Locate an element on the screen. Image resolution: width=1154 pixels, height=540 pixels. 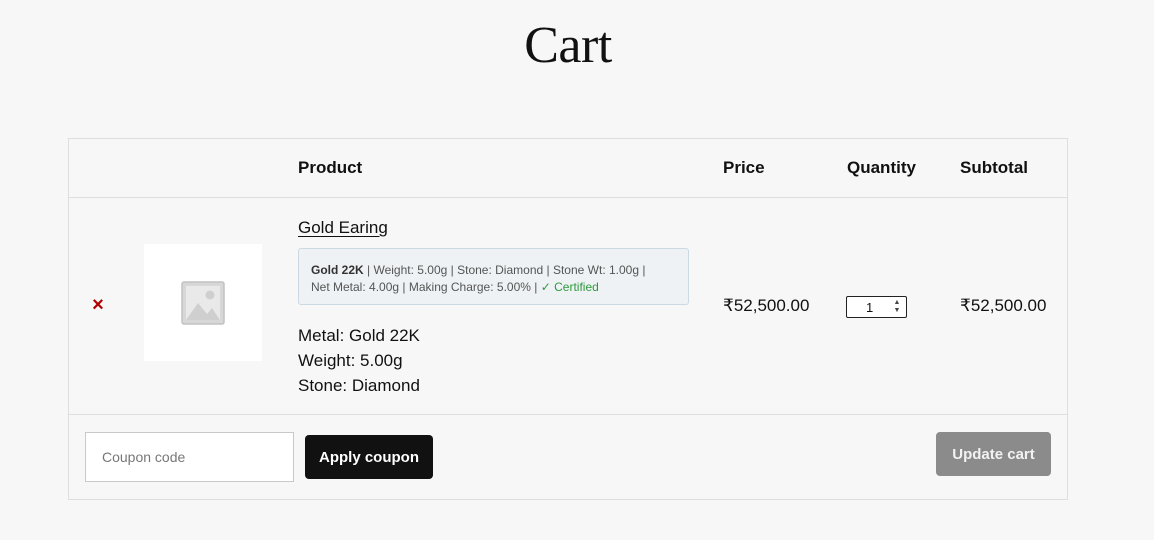
close-icon: × is located at coordinates (98, 305).